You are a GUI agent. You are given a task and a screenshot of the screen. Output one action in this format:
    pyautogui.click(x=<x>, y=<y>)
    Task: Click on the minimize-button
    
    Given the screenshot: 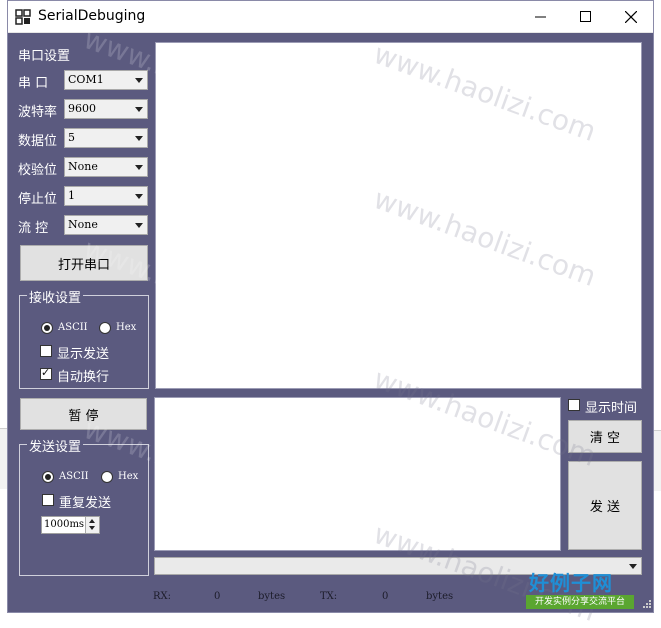 What is the action you would take?
    pyautogui.click(x=540, y=16)
    